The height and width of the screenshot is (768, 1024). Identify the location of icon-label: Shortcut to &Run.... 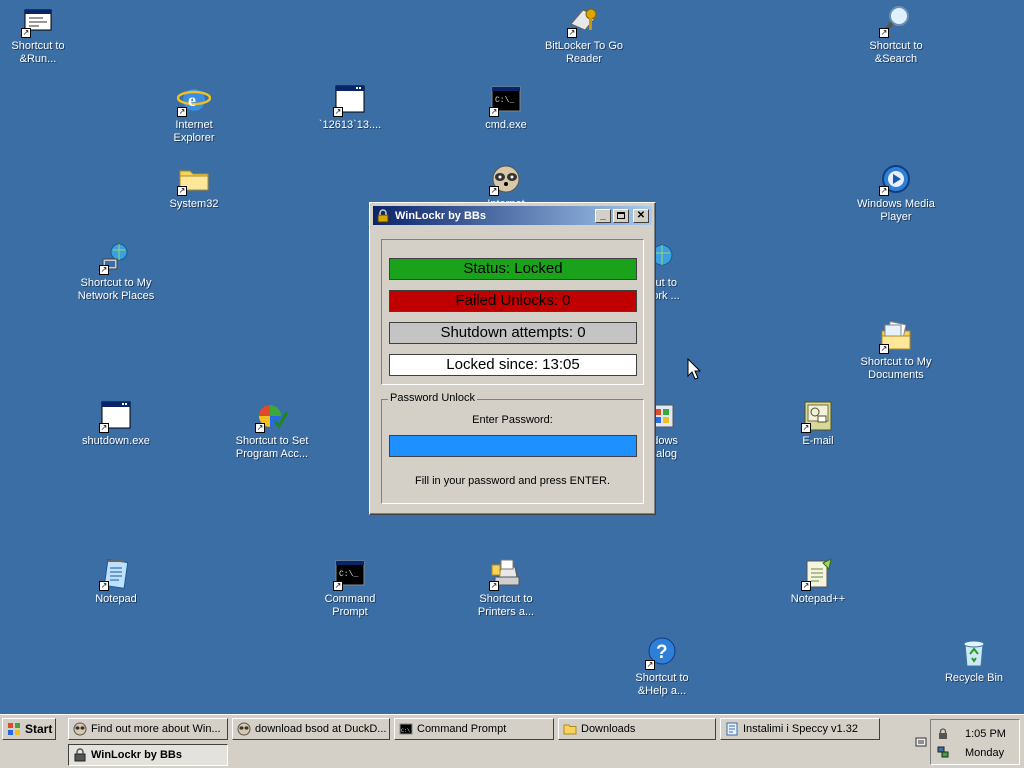
(38, 52).